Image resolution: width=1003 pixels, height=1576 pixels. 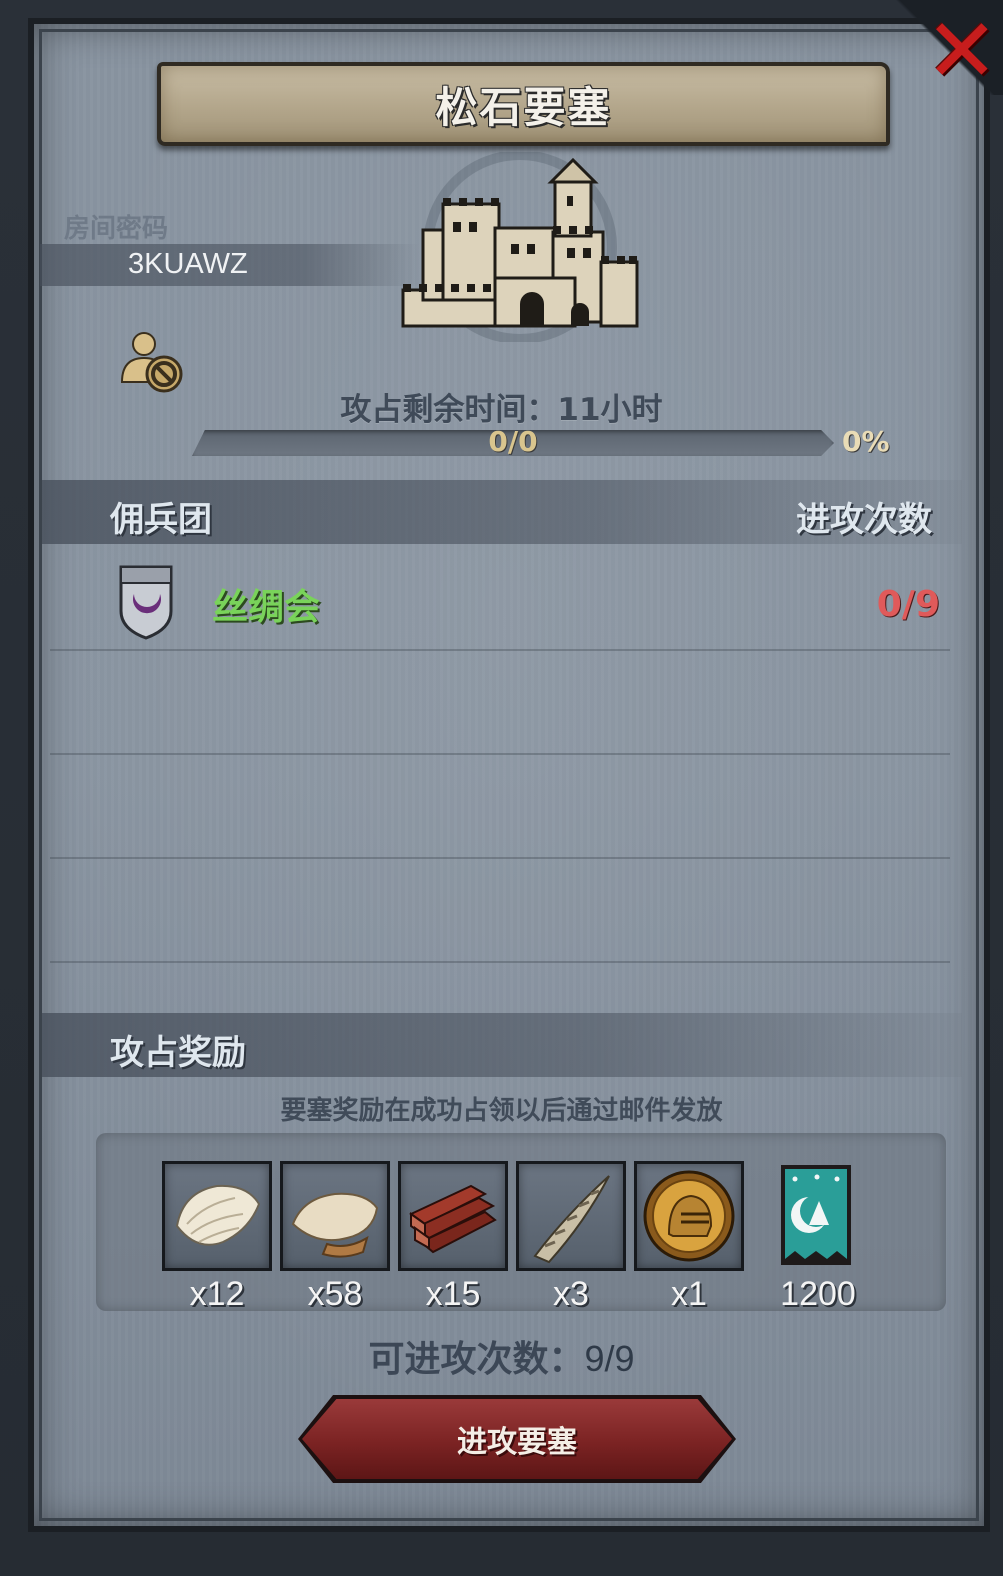 What do you see at coordinates (188, 264) in the screenshot?
I see `room-code-value: 3KUAWZ` at bounding box center [188, 264].